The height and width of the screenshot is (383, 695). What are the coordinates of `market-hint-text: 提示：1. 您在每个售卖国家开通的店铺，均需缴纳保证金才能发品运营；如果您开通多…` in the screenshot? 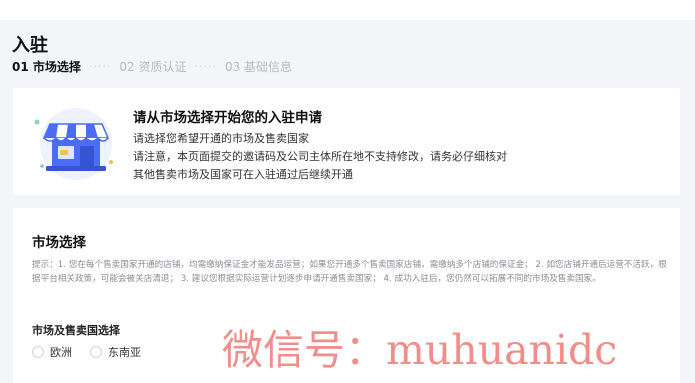 It's located at (349, 272).